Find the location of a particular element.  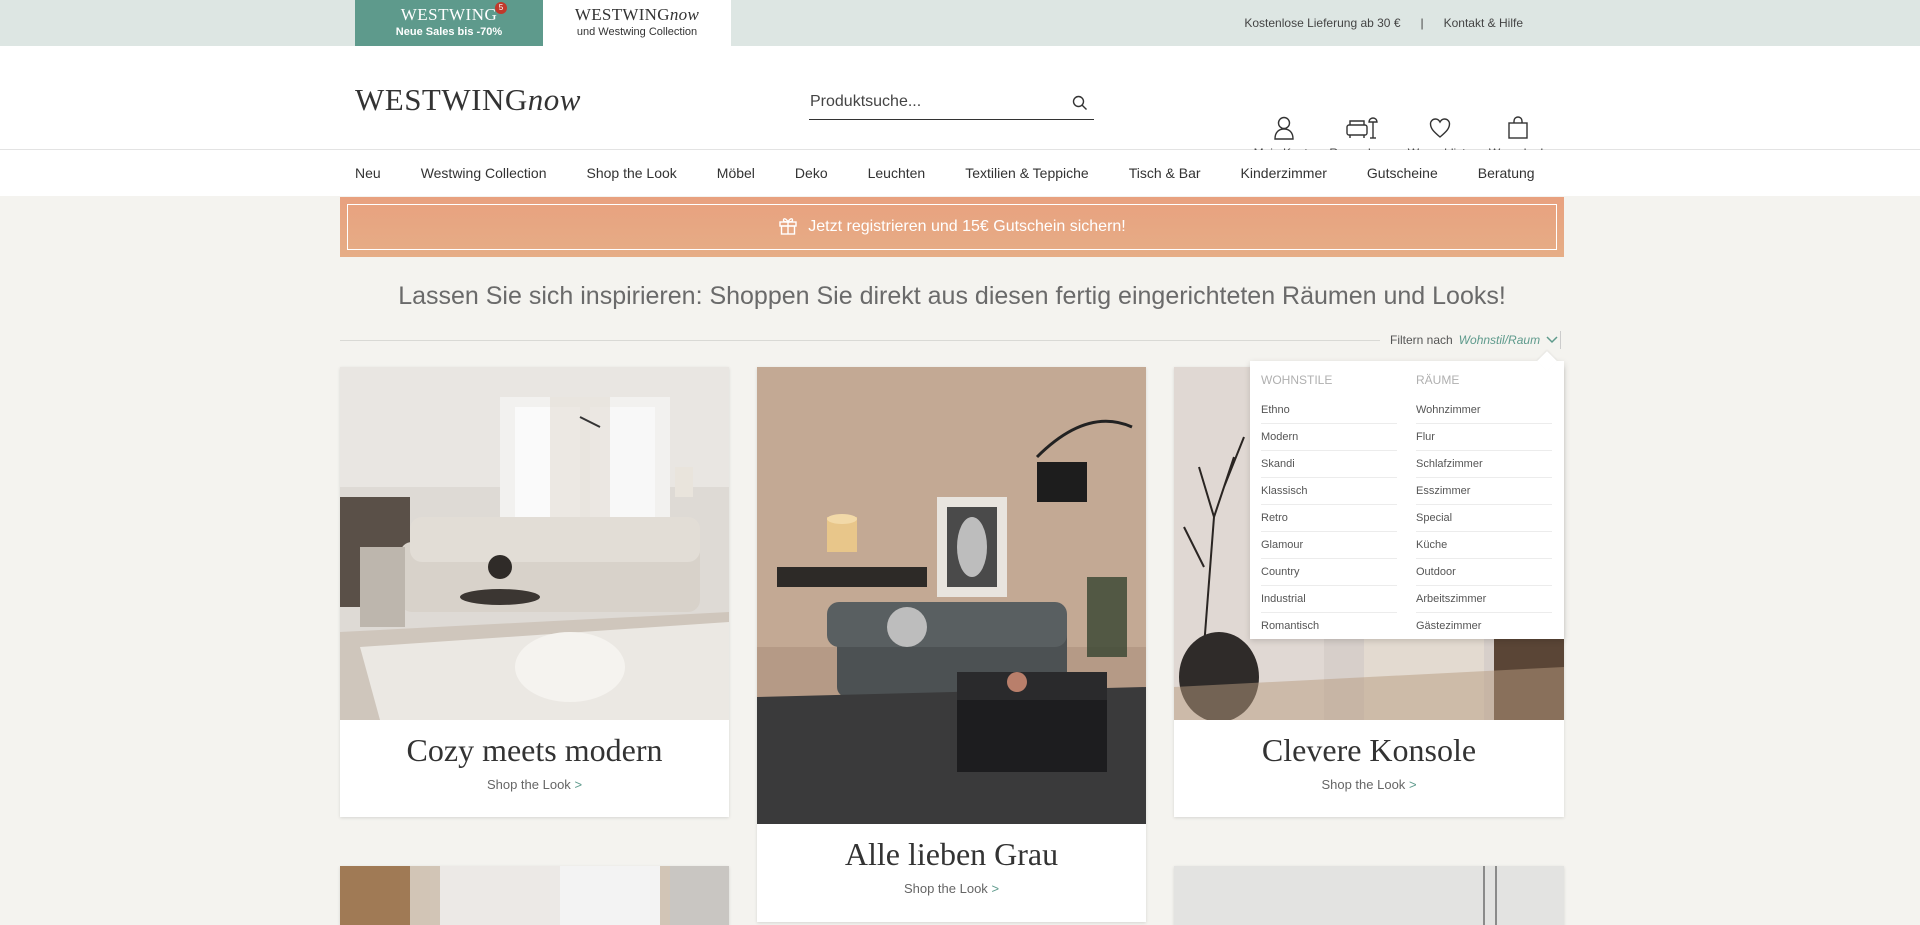

filter-option-industrial: Industrial is located at coordinates (1329, 599).